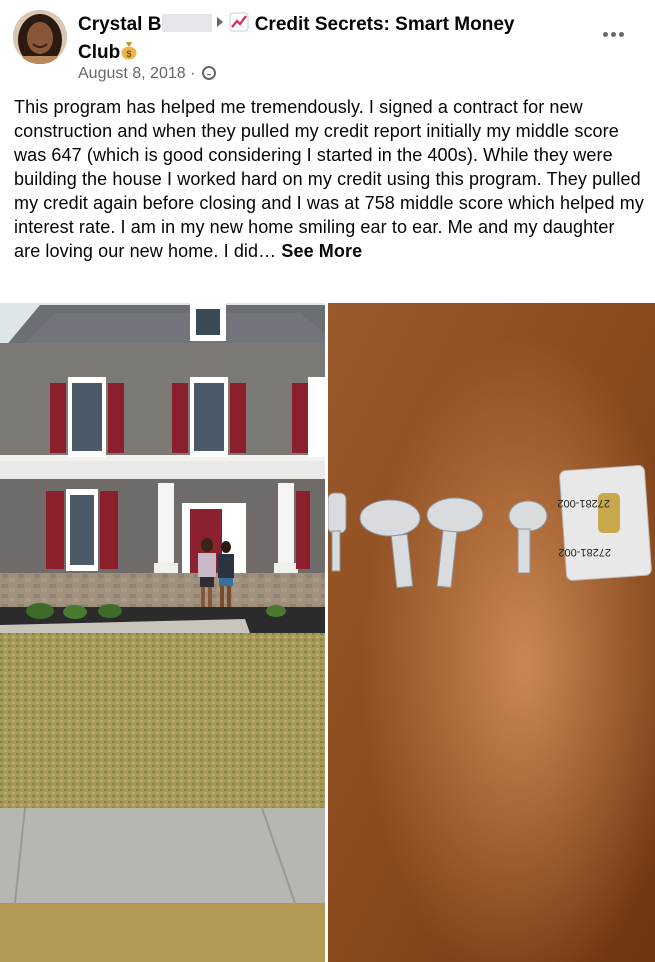  What do you see at coordinates (385, 24) in the screenshot?
I see `group-name: Credit Secrets: Smart Money` at bounding box center [385, 24].